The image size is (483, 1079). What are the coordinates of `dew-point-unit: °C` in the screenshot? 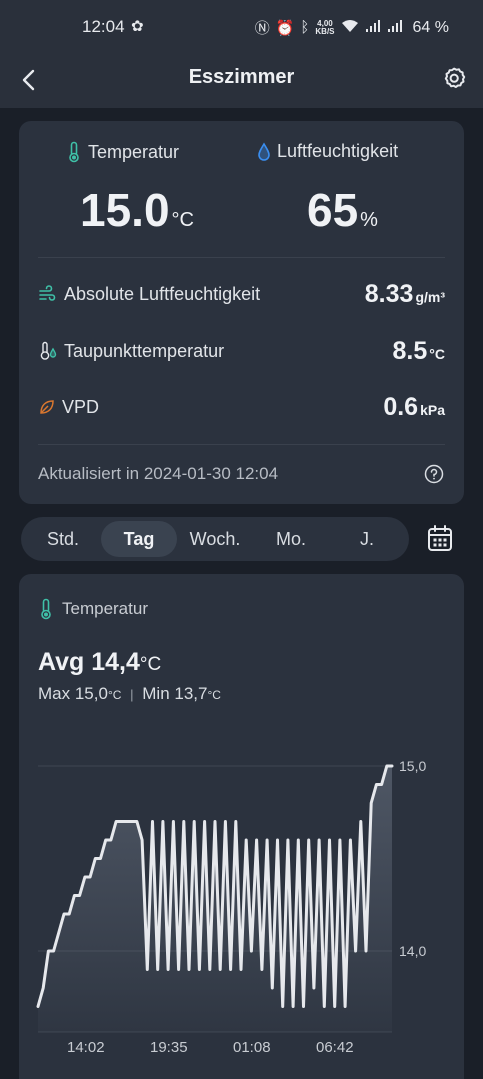 It's located at (437, 353).